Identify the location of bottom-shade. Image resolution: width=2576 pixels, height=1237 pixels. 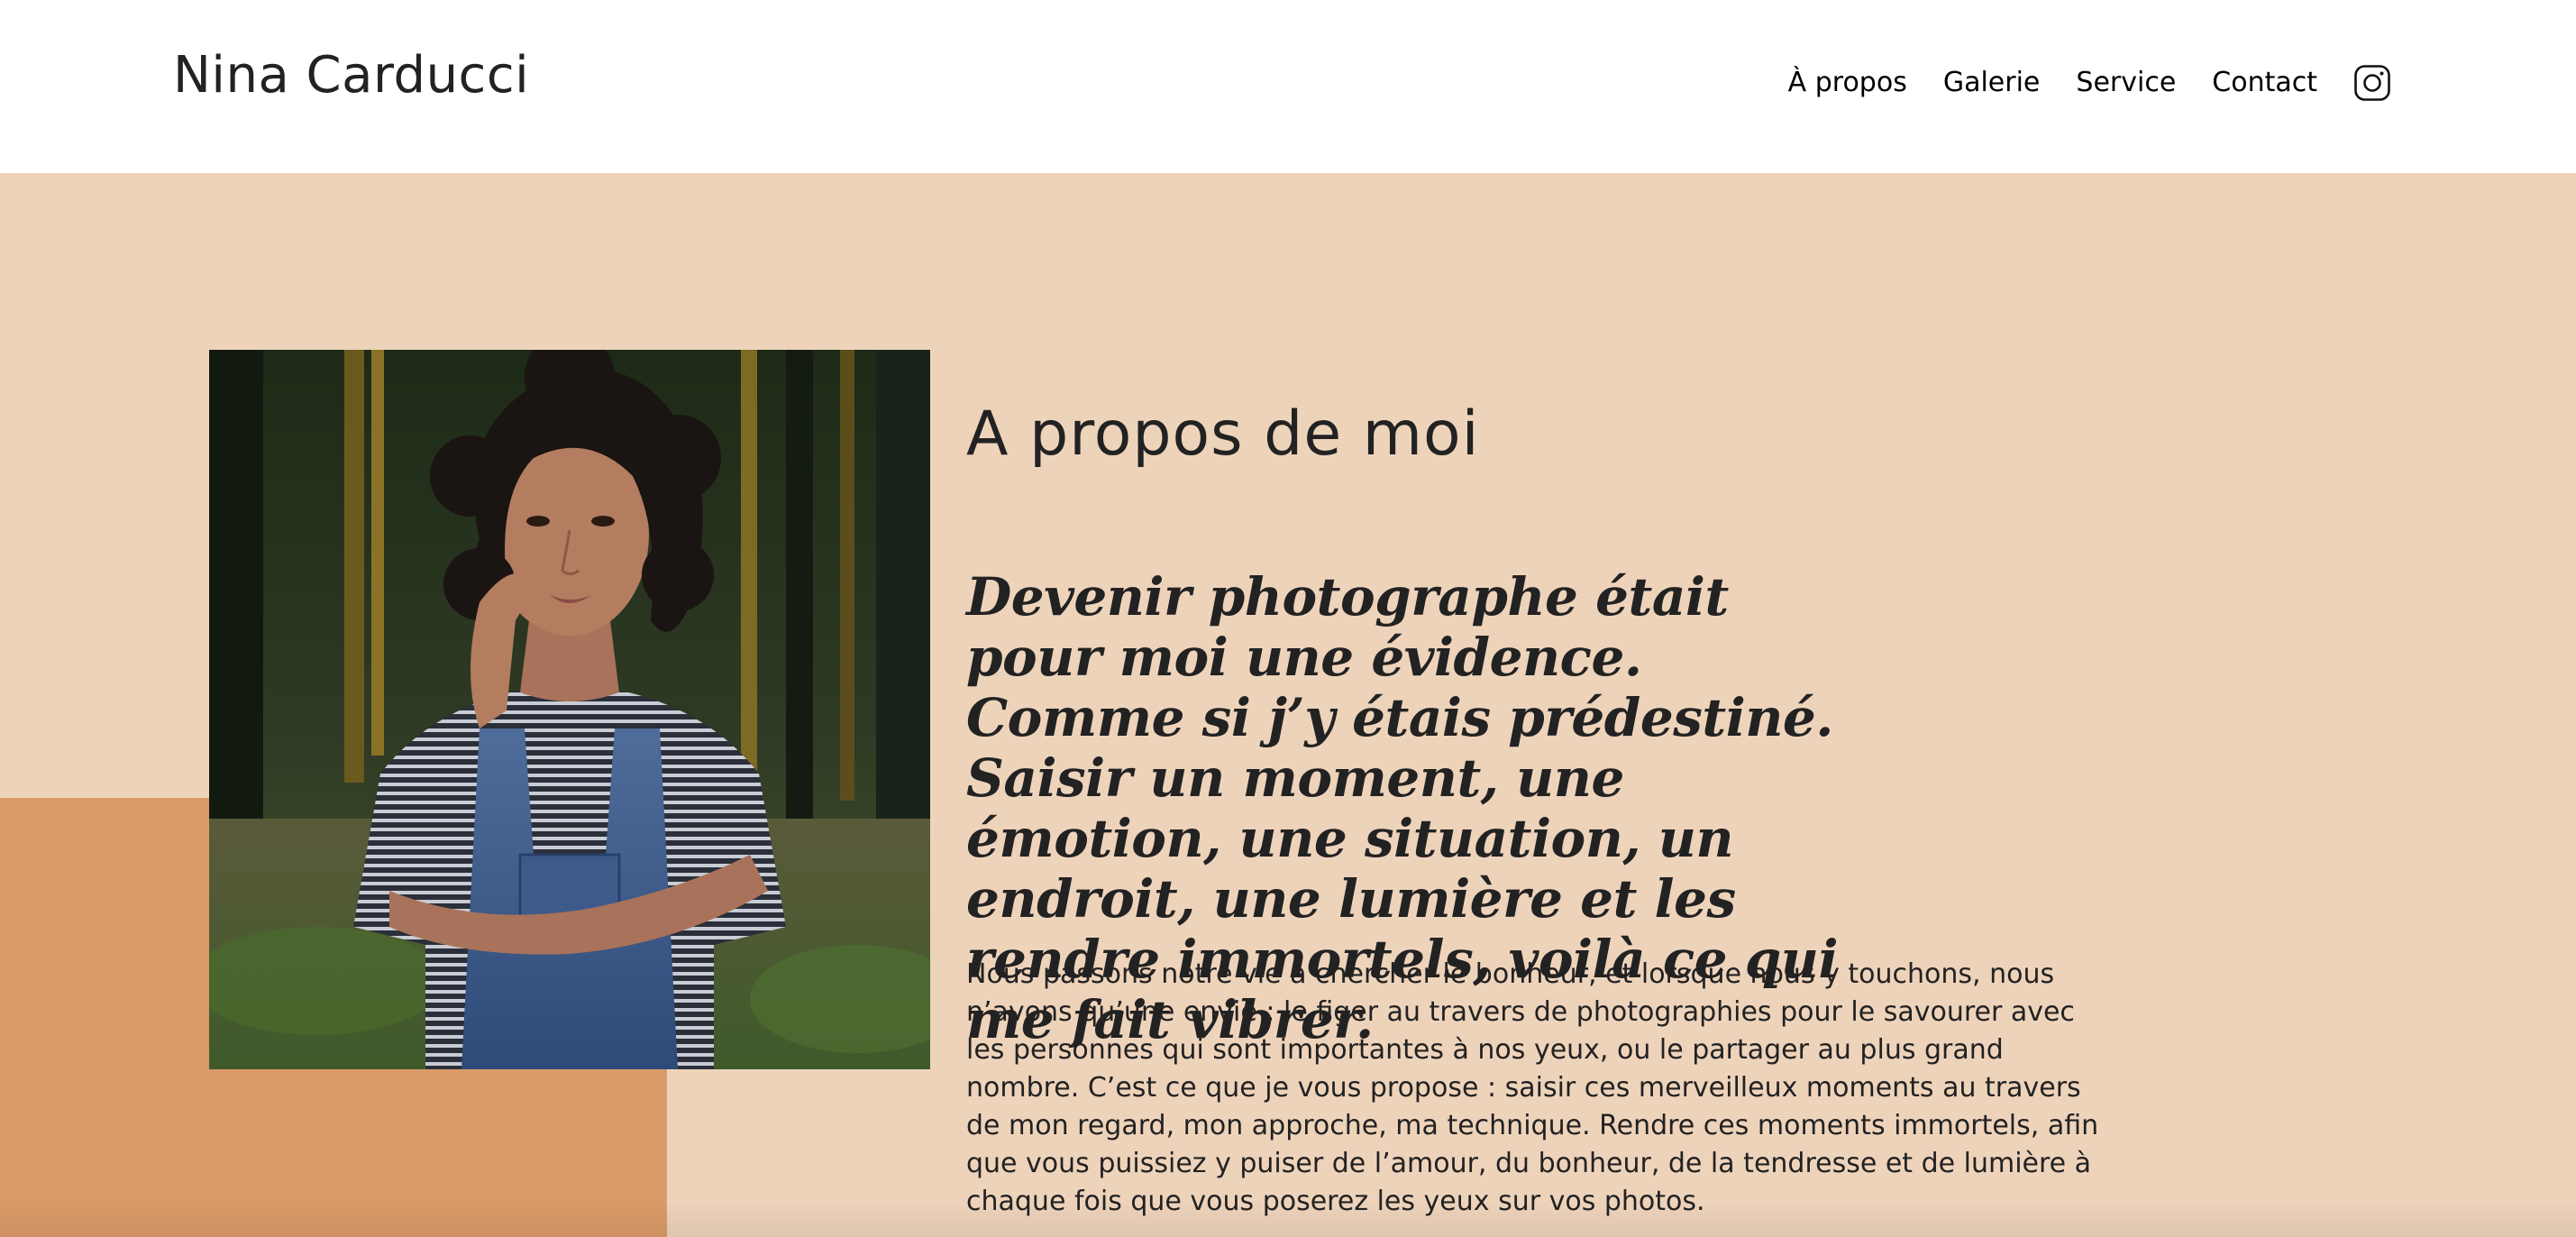
(1288, 1219).